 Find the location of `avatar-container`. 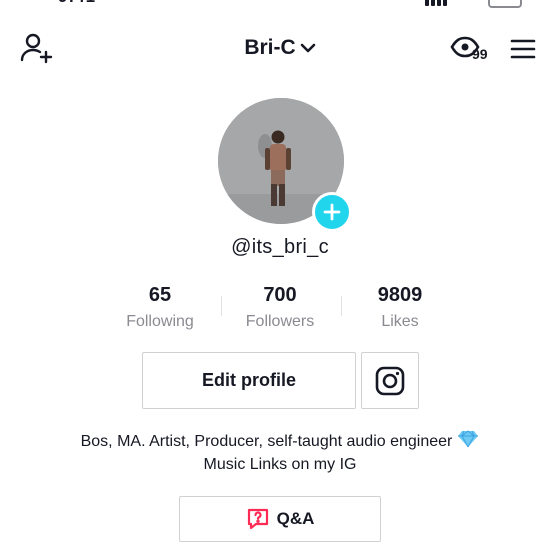

avatar-container is located at coordinates (285, 165).